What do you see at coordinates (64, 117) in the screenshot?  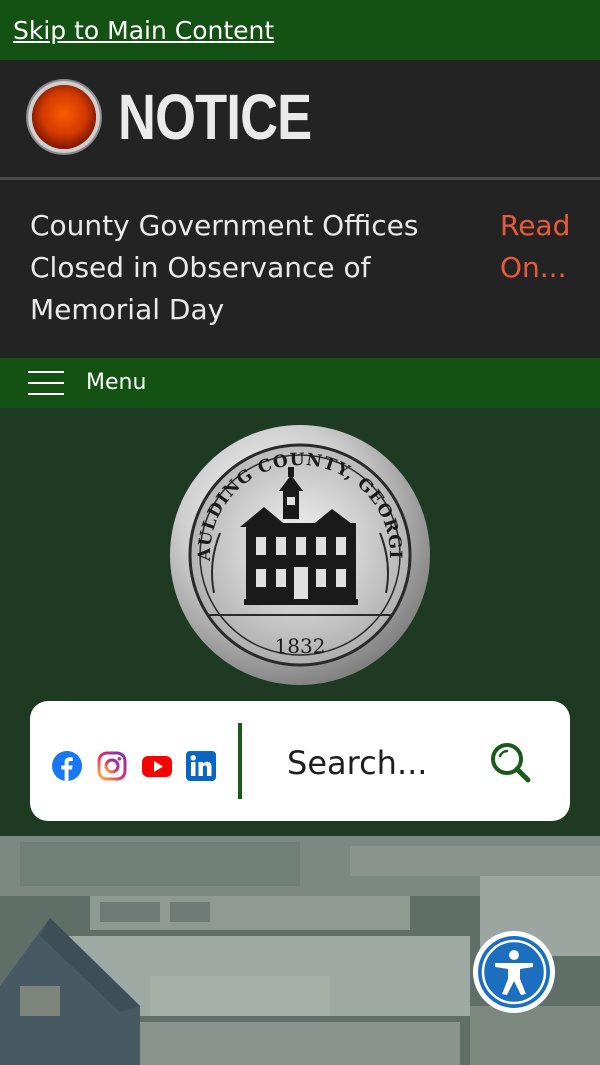 I see `alert-light-icon` at bounding box center [64, 117].